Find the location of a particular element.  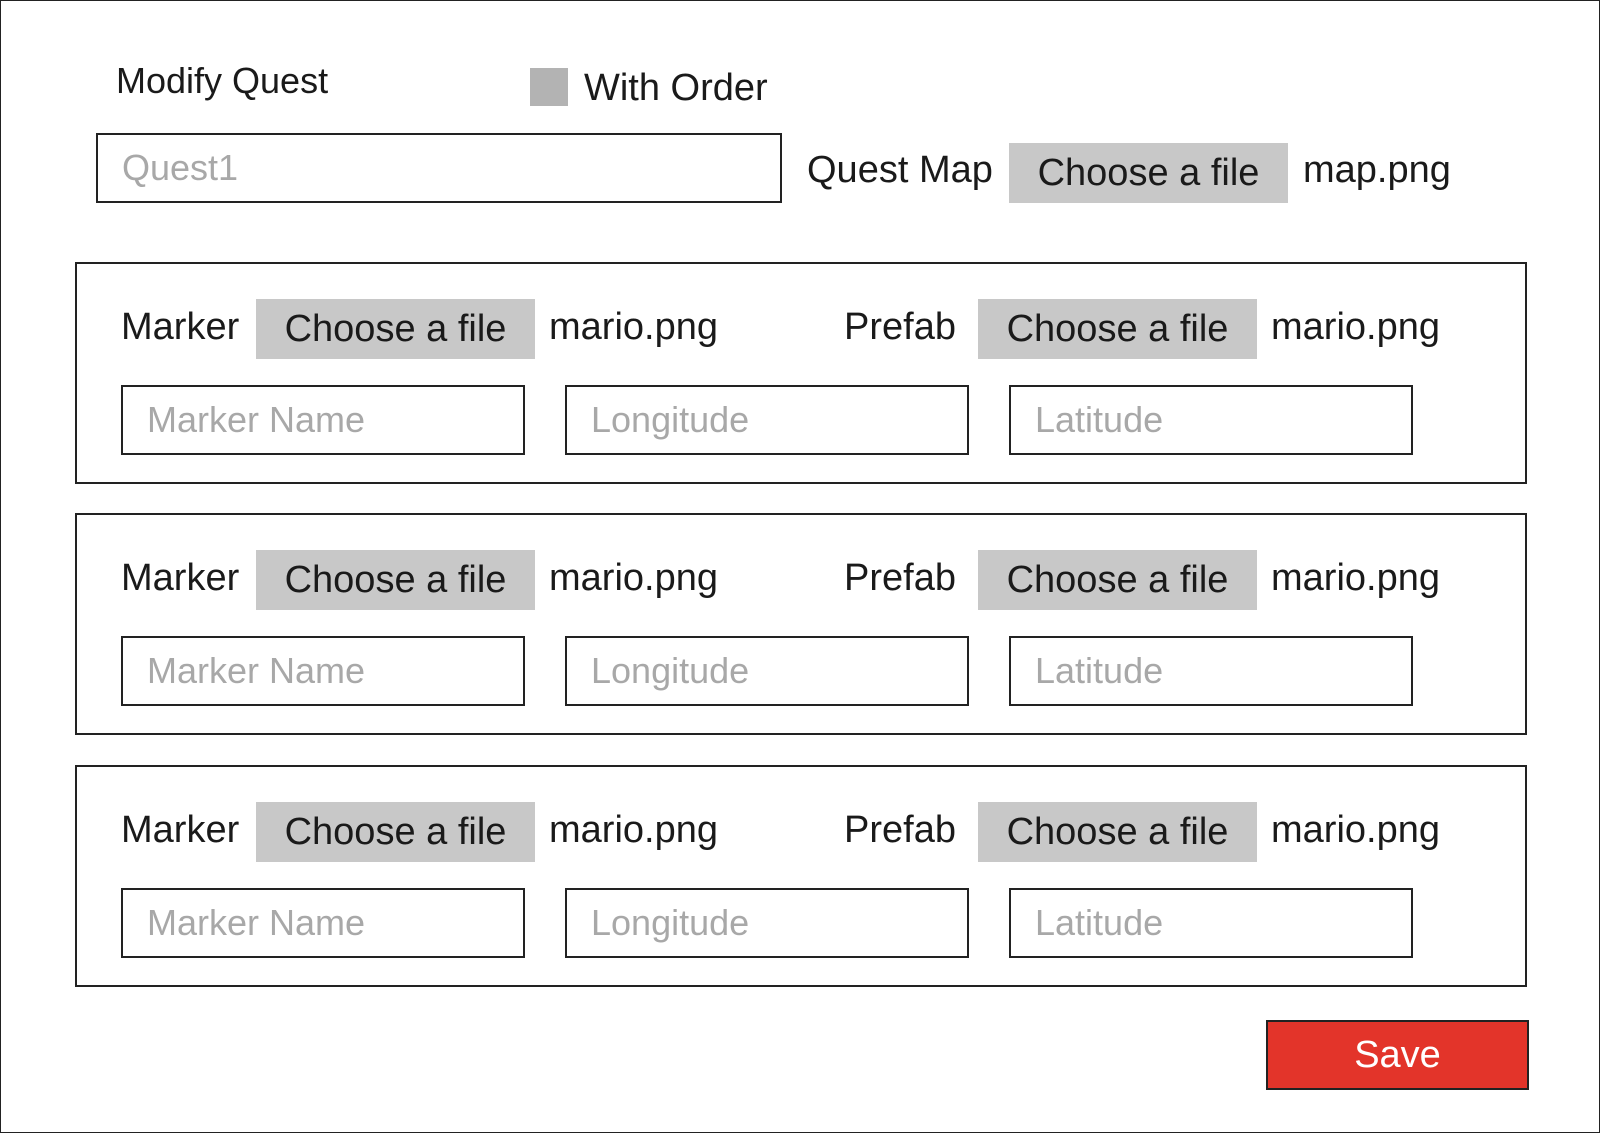

save-button: Save is located at coordinates (1397, 1055).